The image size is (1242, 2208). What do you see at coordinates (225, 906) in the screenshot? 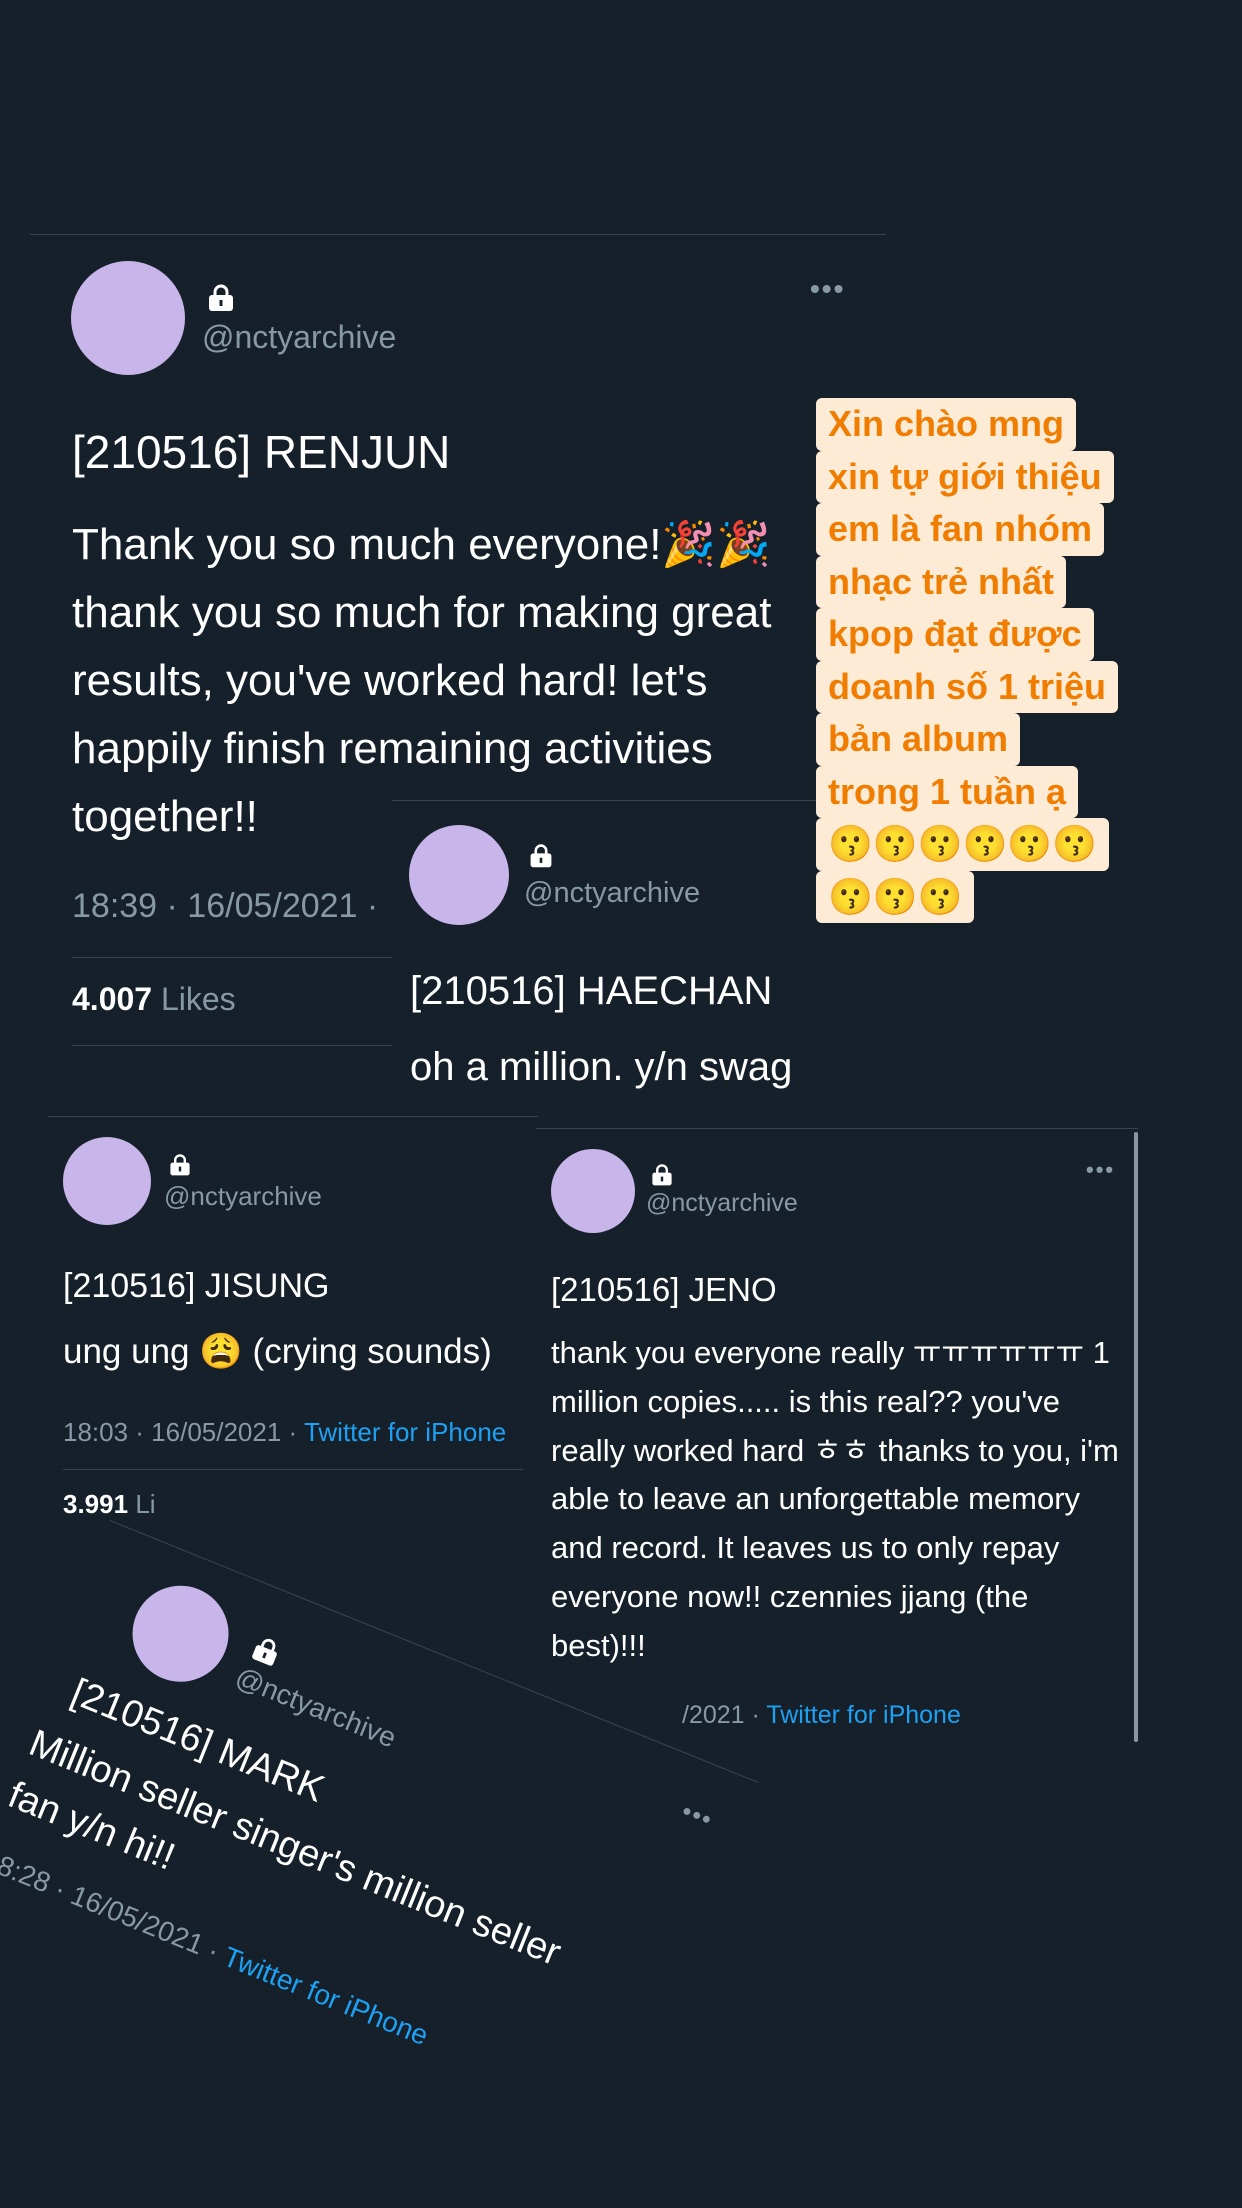
I see `tweet-timestamp: 18:39 · 16/05/2021 ·` at bounding box center [225, 906].